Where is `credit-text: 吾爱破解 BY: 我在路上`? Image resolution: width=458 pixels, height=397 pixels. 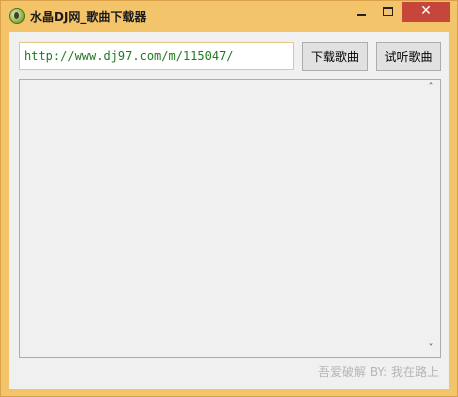 credit-text: 吾爱破解 BY: 我在路上 is located at coordinates (378, 372).